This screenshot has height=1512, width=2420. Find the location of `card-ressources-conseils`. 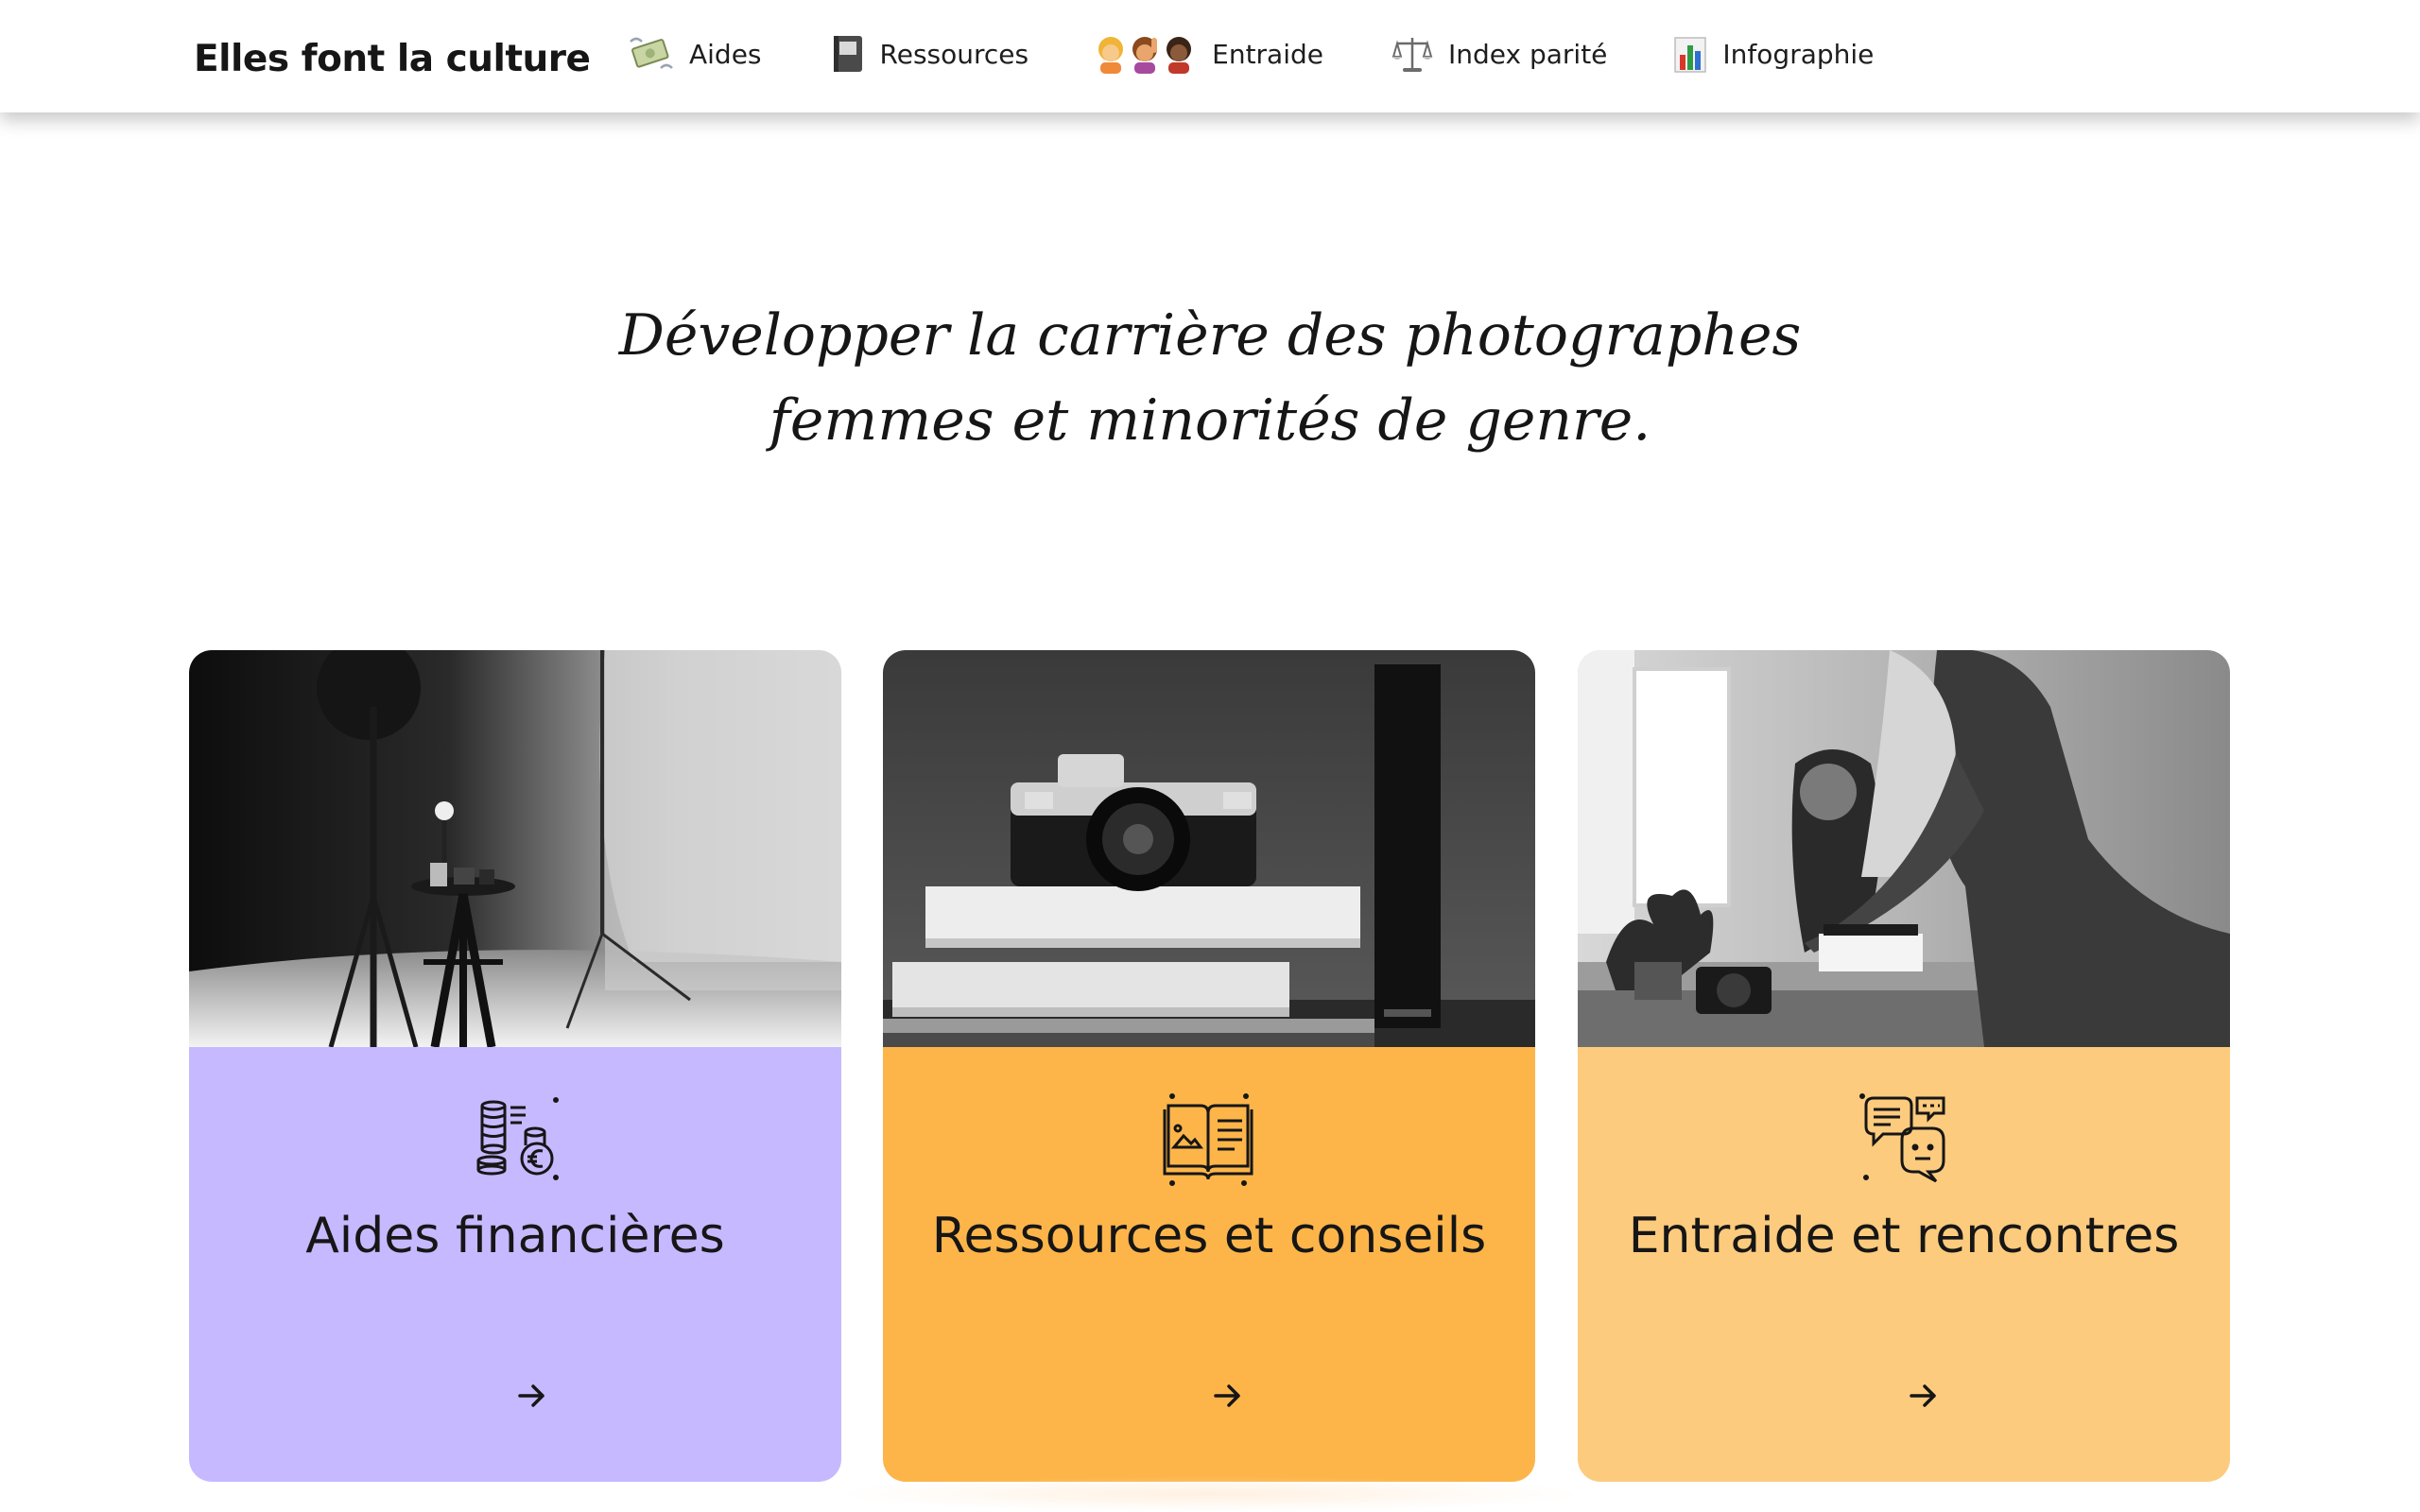

card-ressources-conseils is located at coordinates (1209, 1066).